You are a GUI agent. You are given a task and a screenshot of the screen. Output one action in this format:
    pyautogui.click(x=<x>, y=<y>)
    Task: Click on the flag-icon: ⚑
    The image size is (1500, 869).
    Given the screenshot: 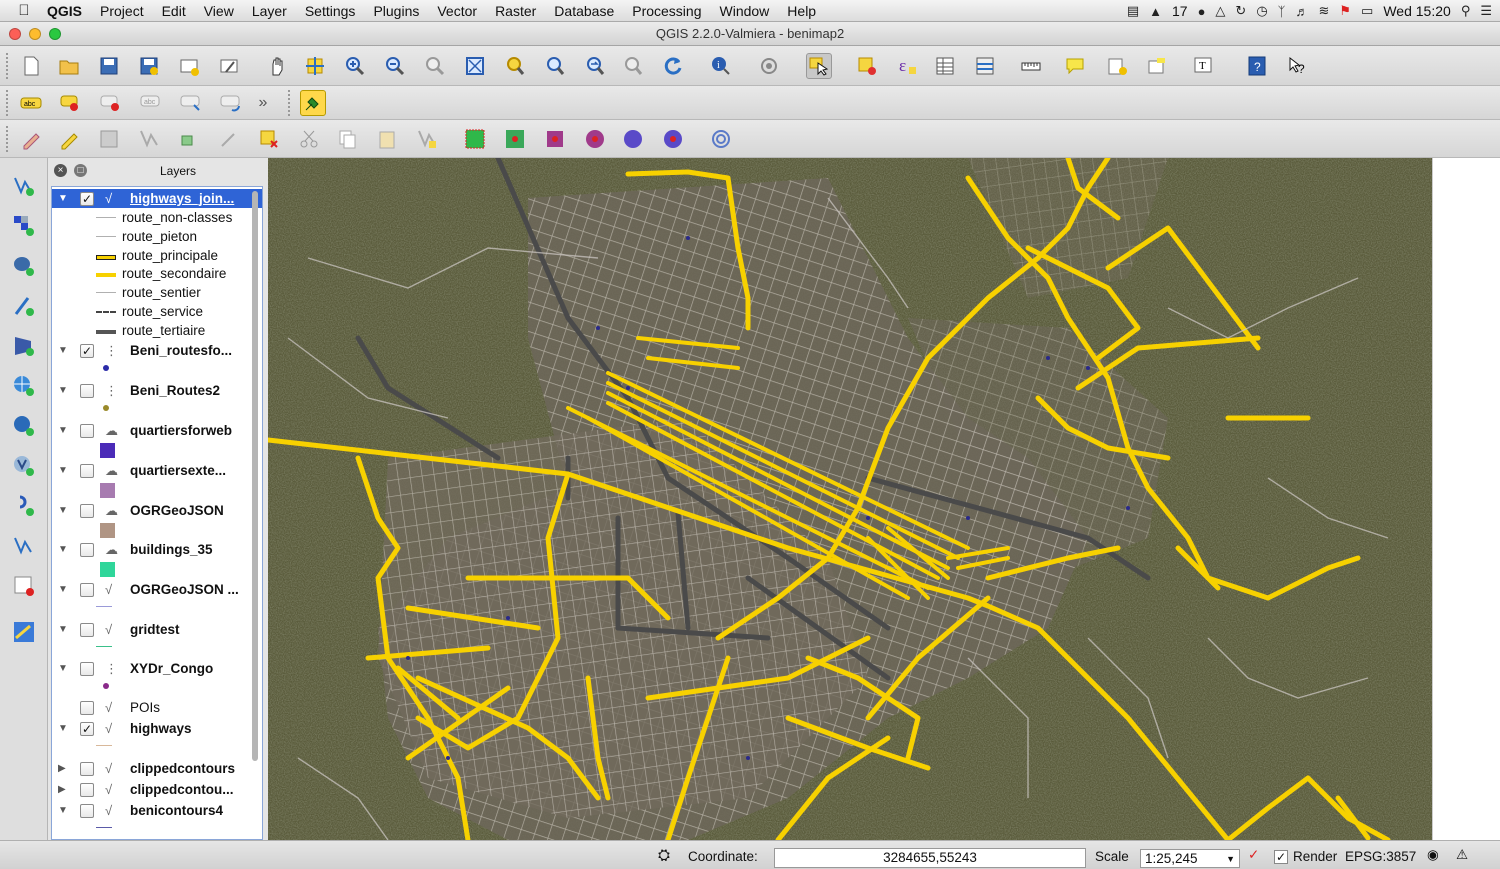 What is the action you would take?
    pyautogui.click(x=1345, y=11)
    